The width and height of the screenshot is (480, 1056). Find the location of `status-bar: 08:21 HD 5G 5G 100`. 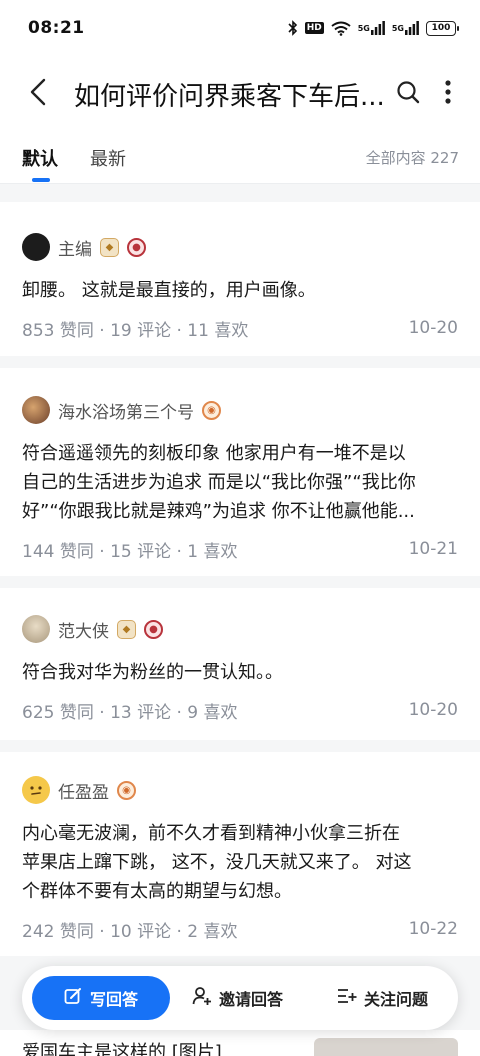

status-bar: 08:21 HD 5G 5G 100 is located at coordinates (240, 28).